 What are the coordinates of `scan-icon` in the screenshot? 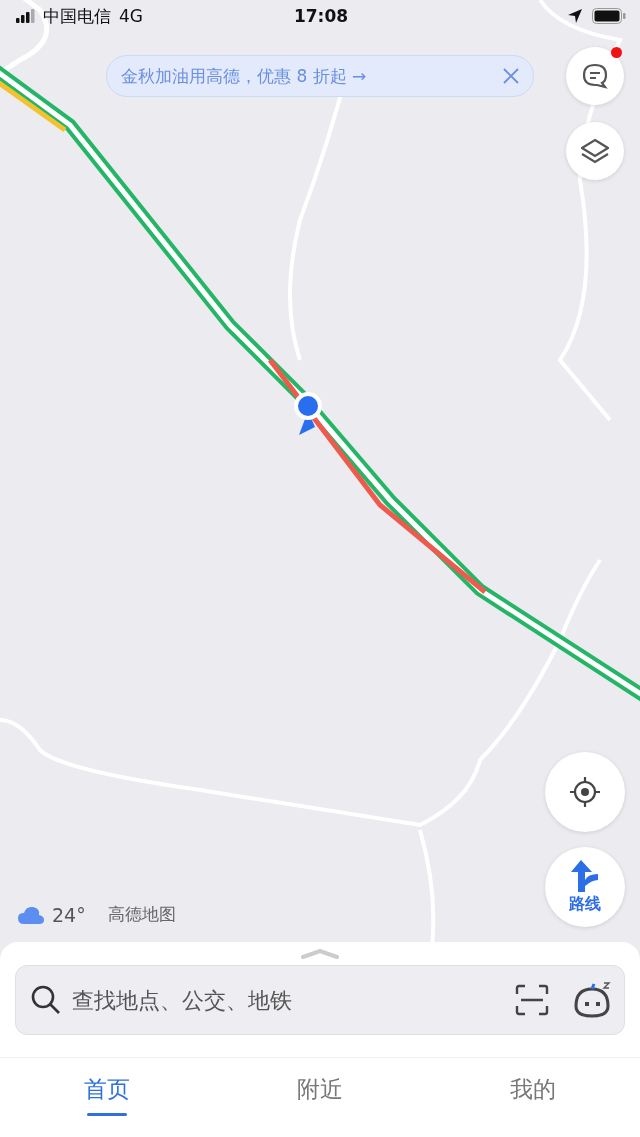 It's located at (532, 1000).